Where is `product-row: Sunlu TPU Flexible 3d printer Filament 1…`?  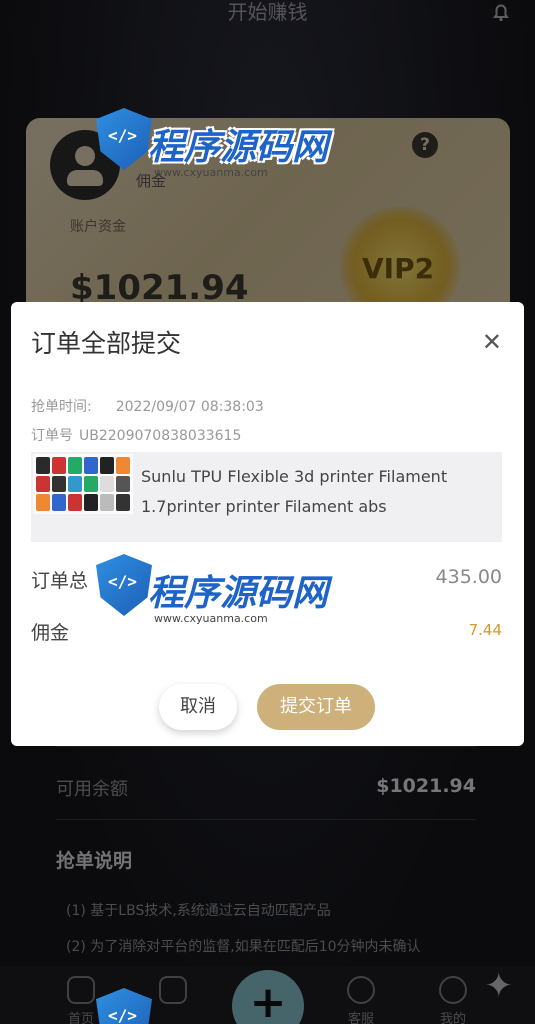
product-row: Sunlu TPU Flexible 3d printer Filament 1… is located at coordinates (266, 497).